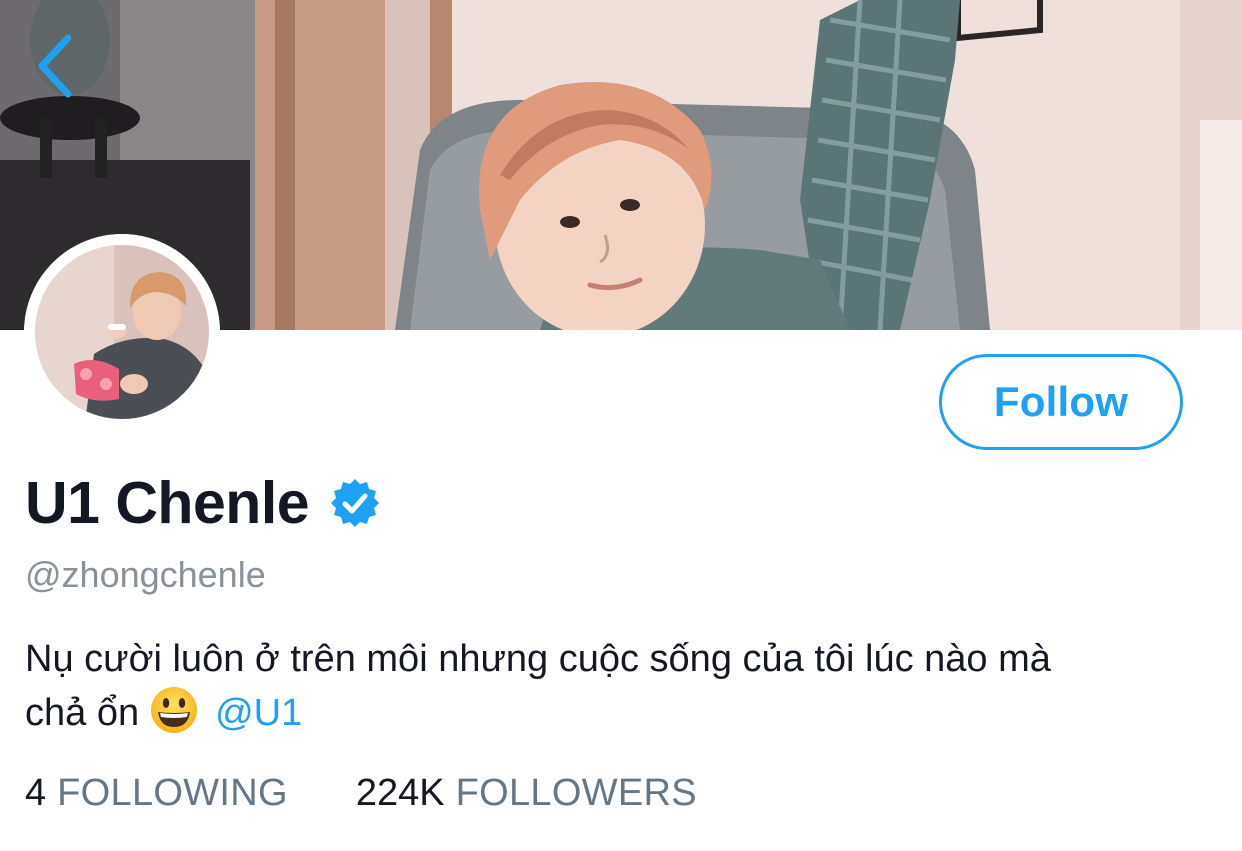 The width and height of the screenshot is (1242, 851). Describe the element at coordinates (55, 66) in the screenshot. I see `chevron-left-icon` at that location.